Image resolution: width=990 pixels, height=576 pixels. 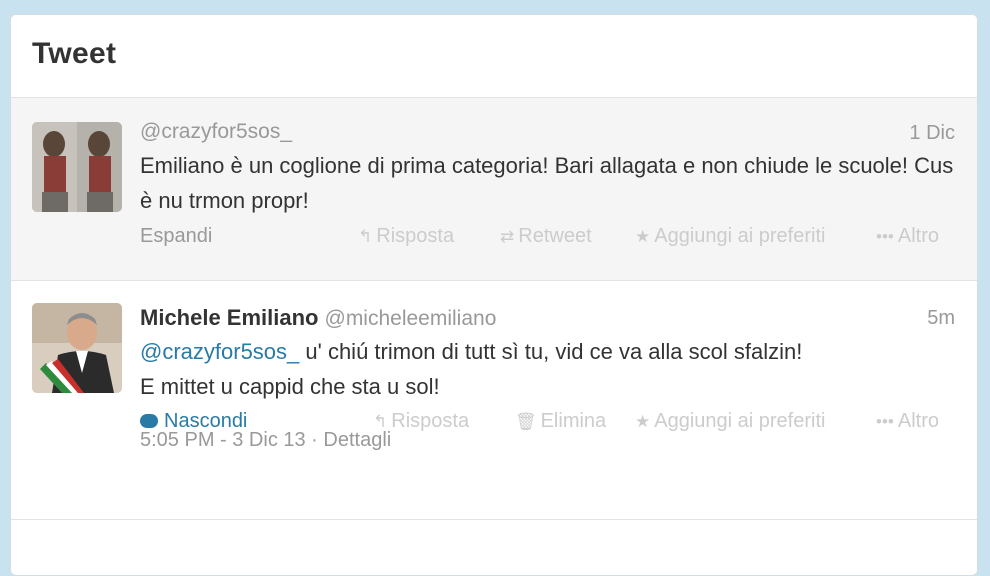 What do you see at coordinates (494, 56) in the screenshot?
I see `dialog-header: Tweet` at bounding box center [494, 56].